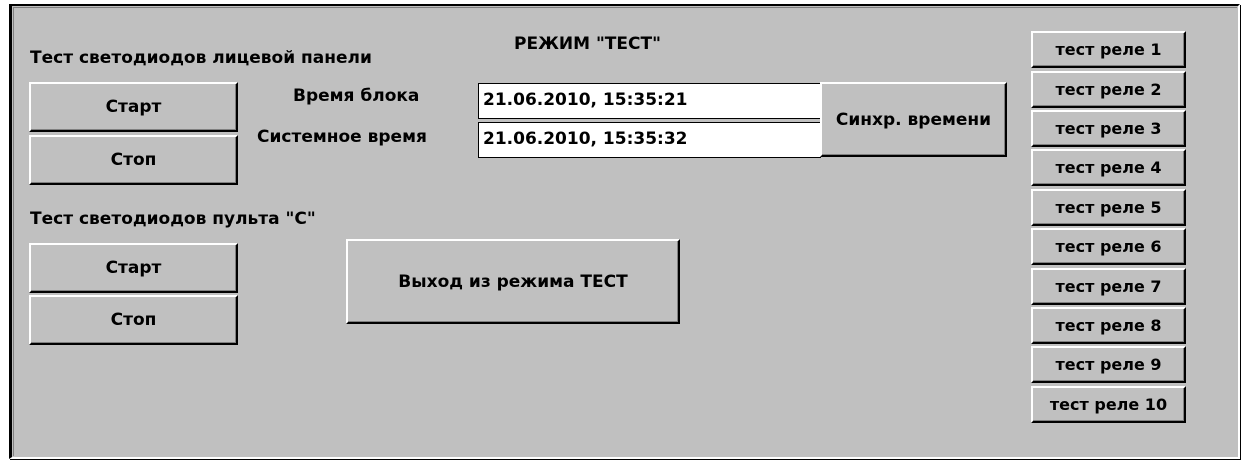  Describe the element at coordinates (1108, 89) in the screenshot. I see `relay-test-button-2: тест реле 2` at that location.